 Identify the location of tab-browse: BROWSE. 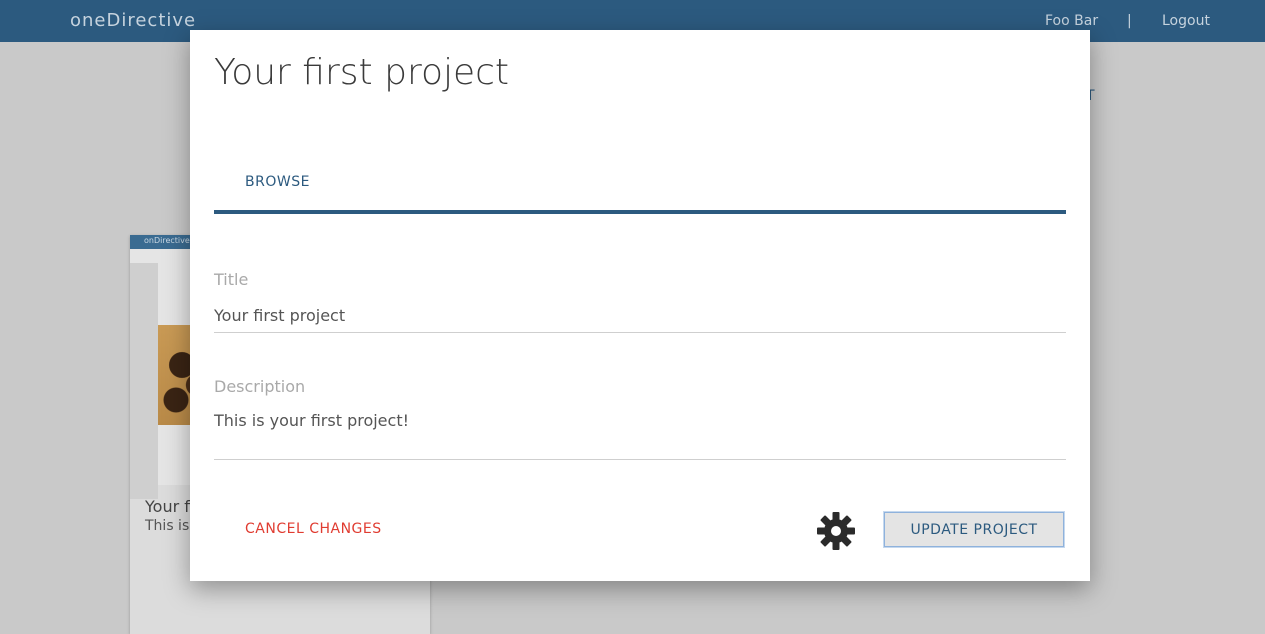
(277, 182).